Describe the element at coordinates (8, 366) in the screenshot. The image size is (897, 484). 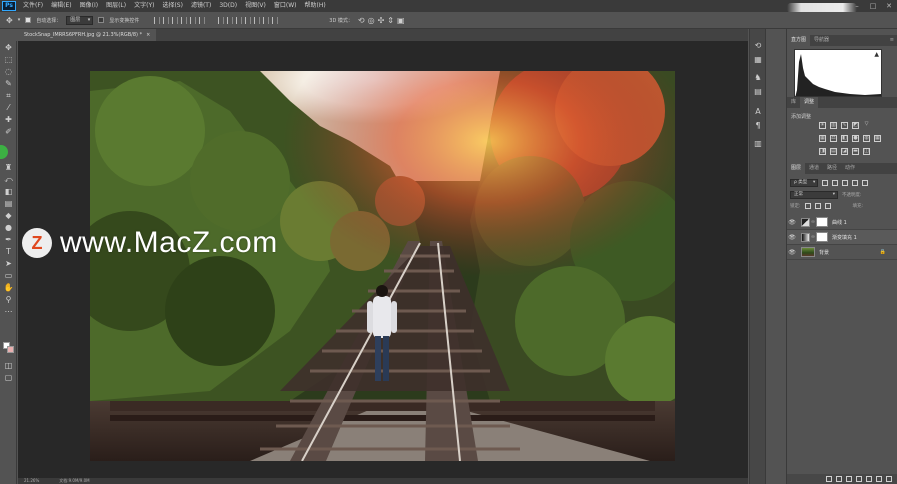
I see `quick-mask-icon: ◫` at that location.